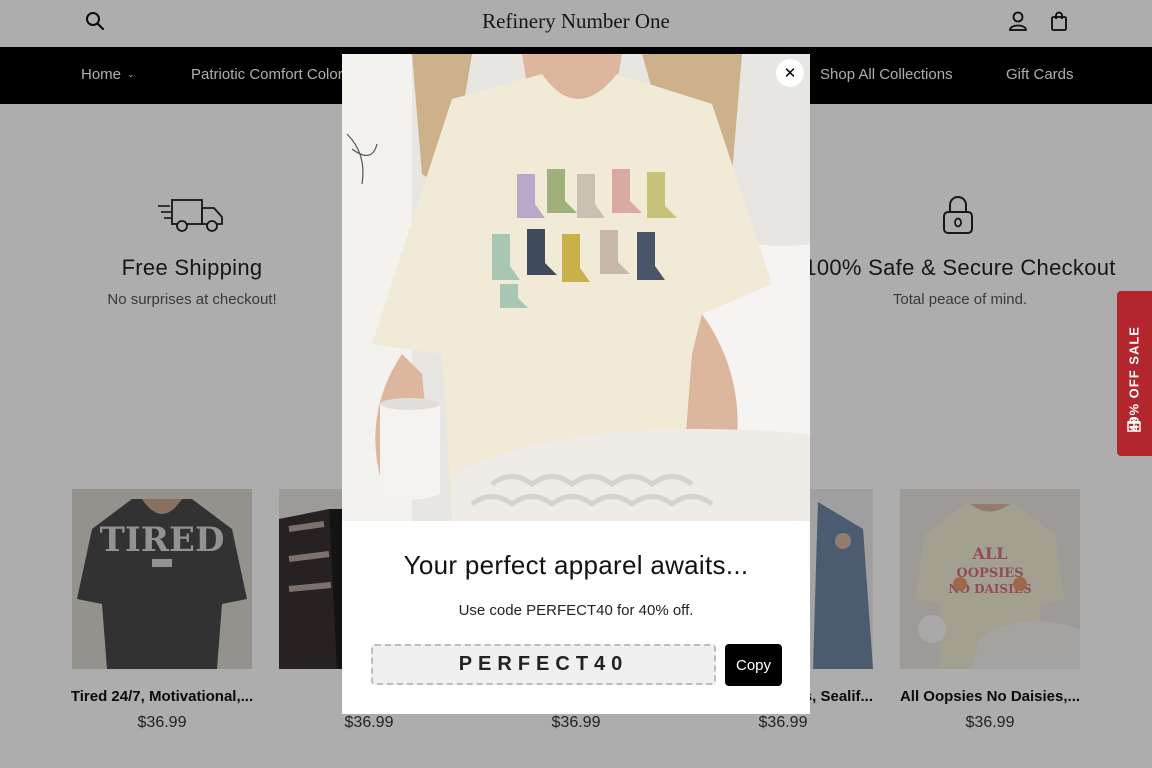 Image resolution: width=1152 pixels, height=768 pixels. I want to click on copy-code-button: Copy, so click(753, 665).